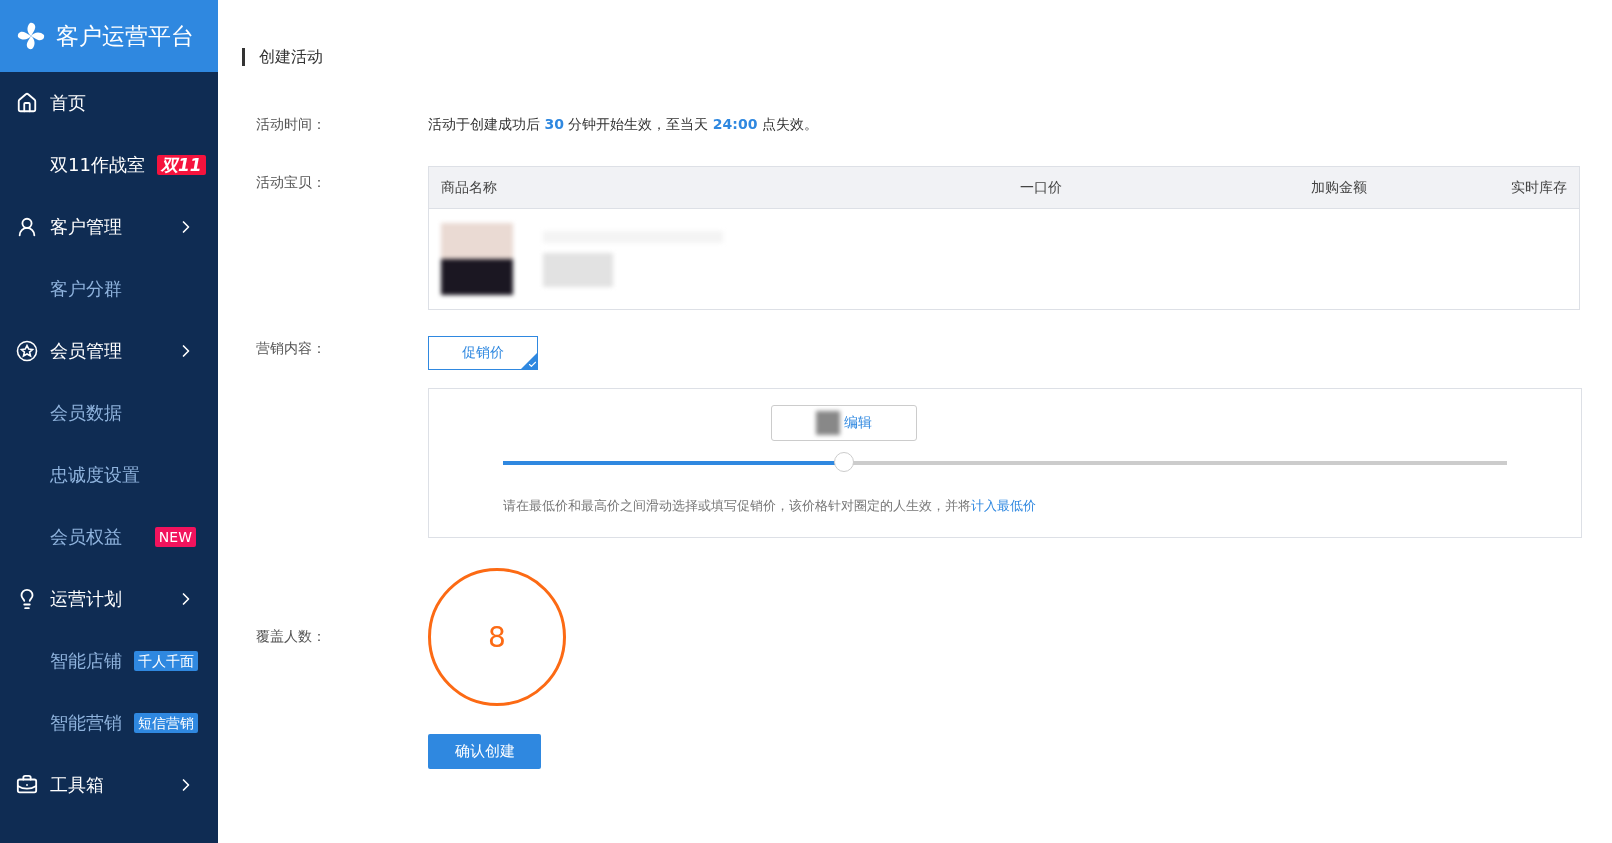 Image resolution: width=1612 pixels, height=843 pixels. I want to click on sidebar-item: 会员权益 NEW, so click(109, 537).